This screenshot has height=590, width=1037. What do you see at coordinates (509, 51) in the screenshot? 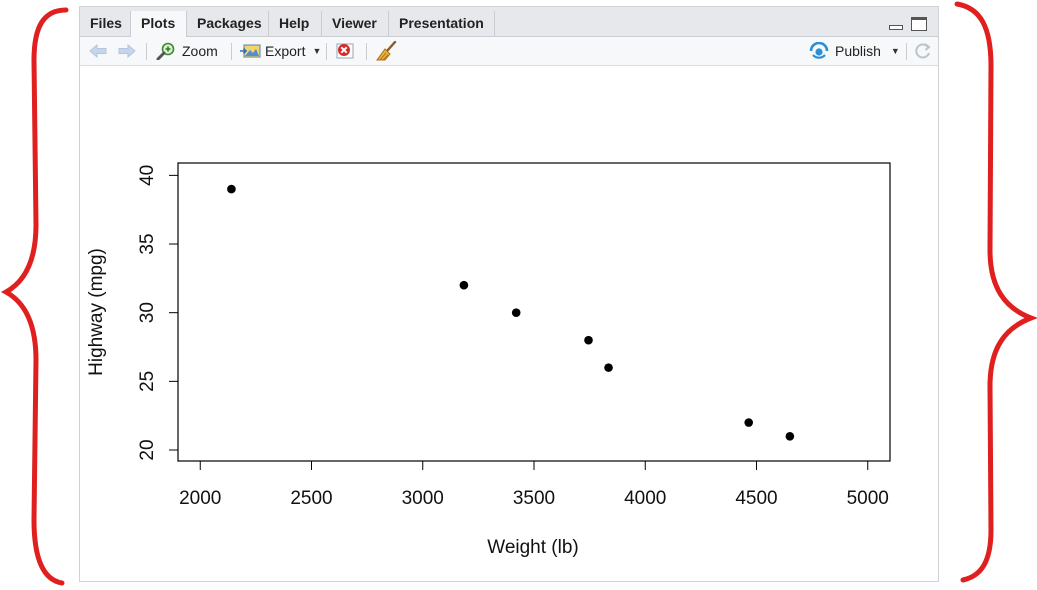
I see `plots-toolbar: Zoom Export ▼ Publish ▼` at bounding box center [509, 51].